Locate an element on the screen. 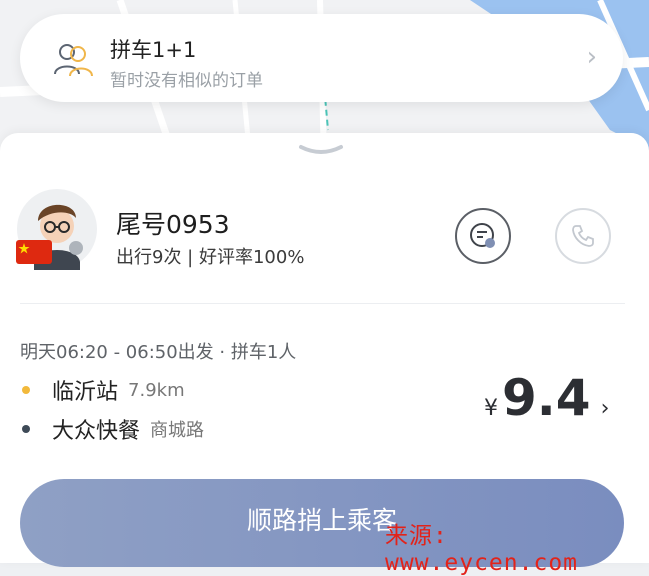 This screenshot has height=576, width=649. carpool-card: 拼车1+1 暂时没有相似的订单 › is located at coordinates (321, 58).